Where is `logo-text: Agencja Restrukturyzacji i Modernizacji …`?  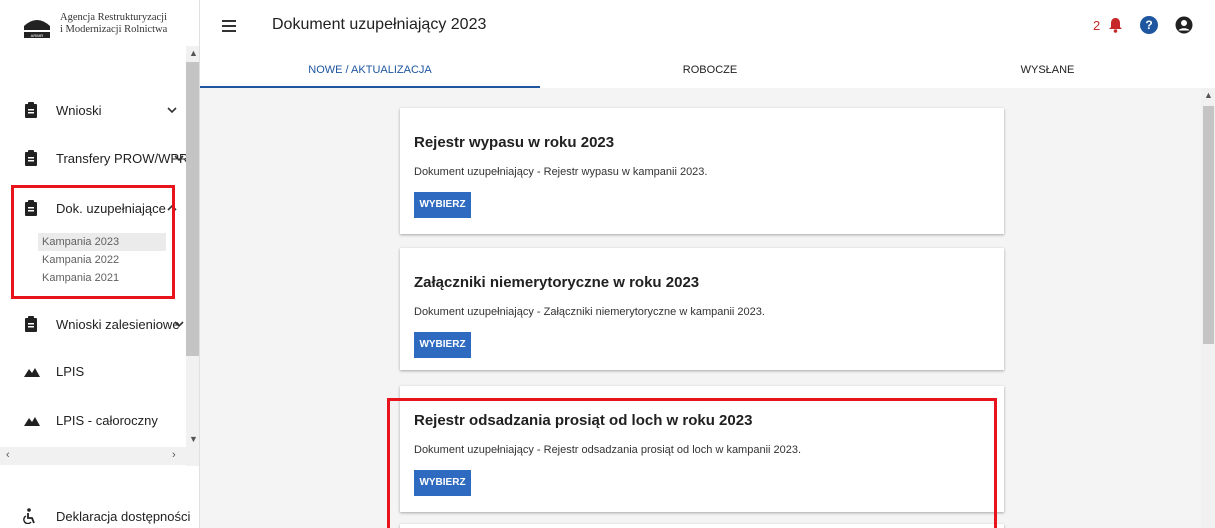
logo-text: Agencja Restrukturyzacji i Modernizacji … is located at coordinates (113, 24).